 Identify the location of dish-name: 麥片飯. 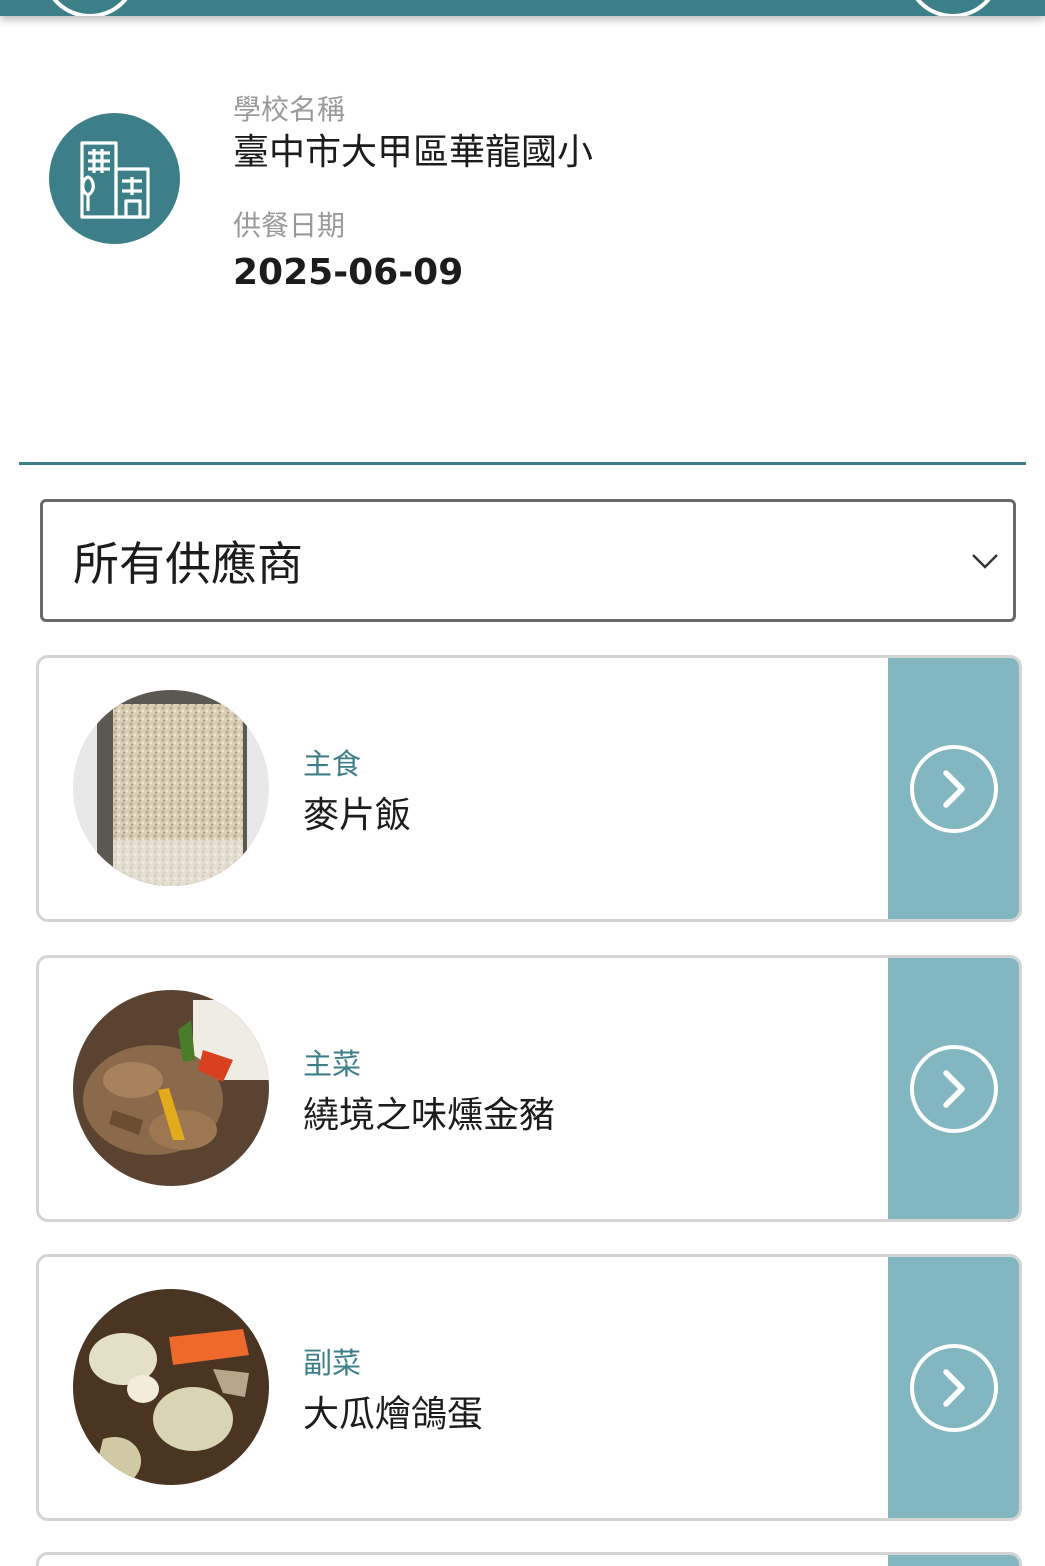
(357, 815).